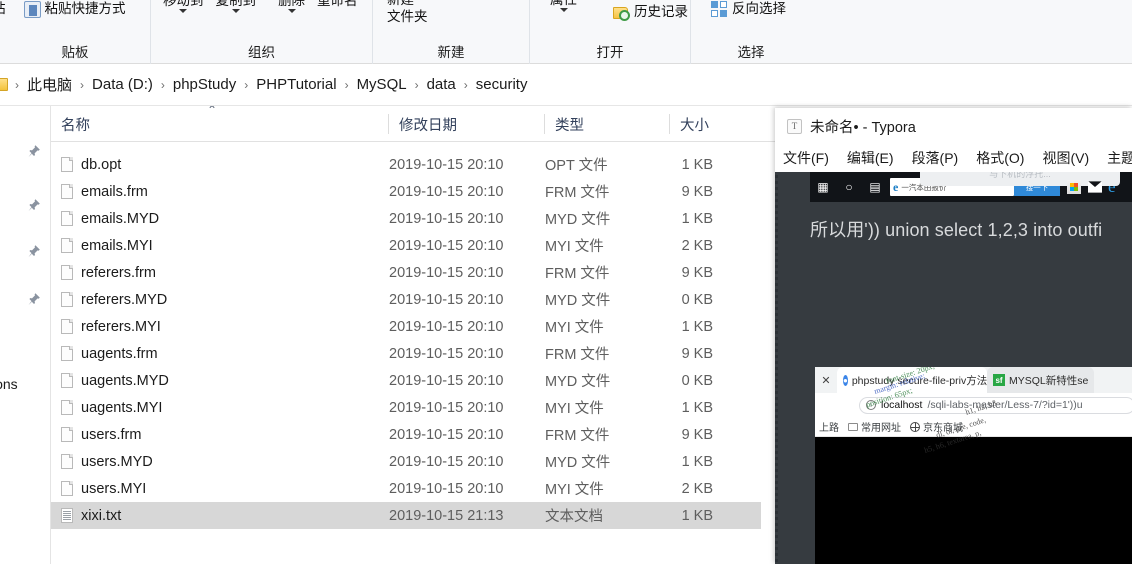 The width and height of the screenshot is (1132, 564). I want to click on bookmark-0: 上路, so click(829, 426).